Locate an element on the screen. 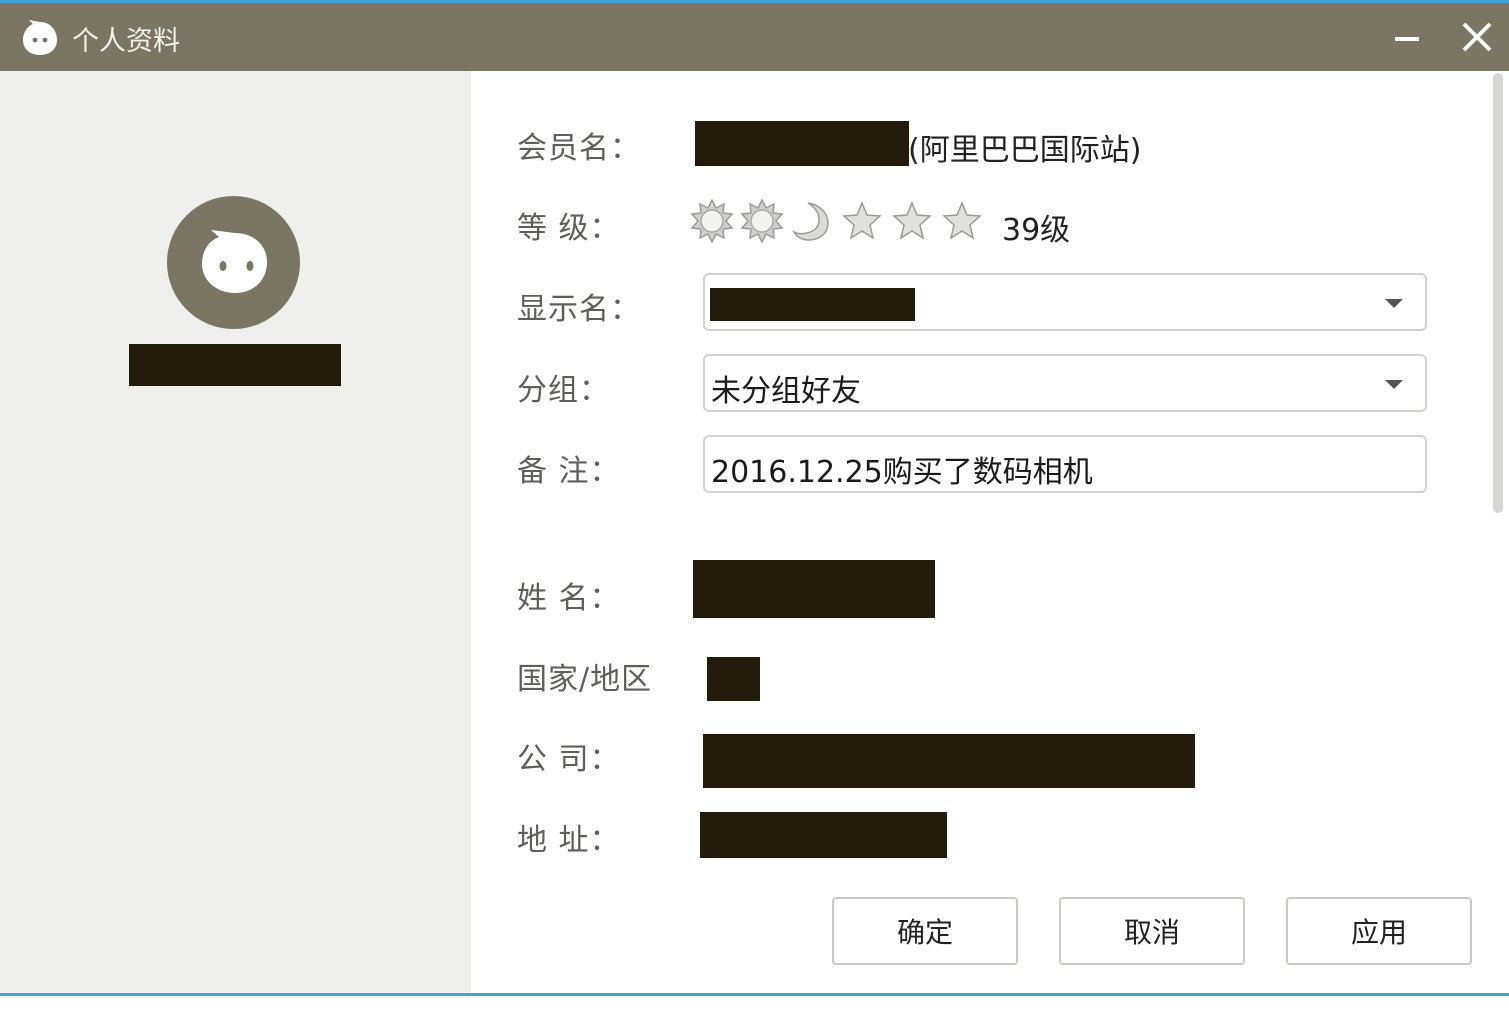 This screenshot has width=1509, height=1009. note-input: 2016.12.25购买了数码相机 is located at coordinates (1065, 464).